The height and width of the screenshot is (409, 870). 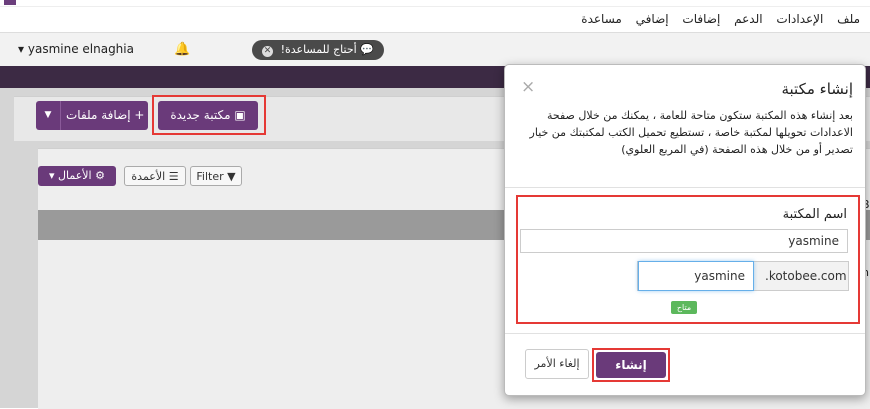 I want to click on bell-icon: 🔔, so click(x=182, y=49).